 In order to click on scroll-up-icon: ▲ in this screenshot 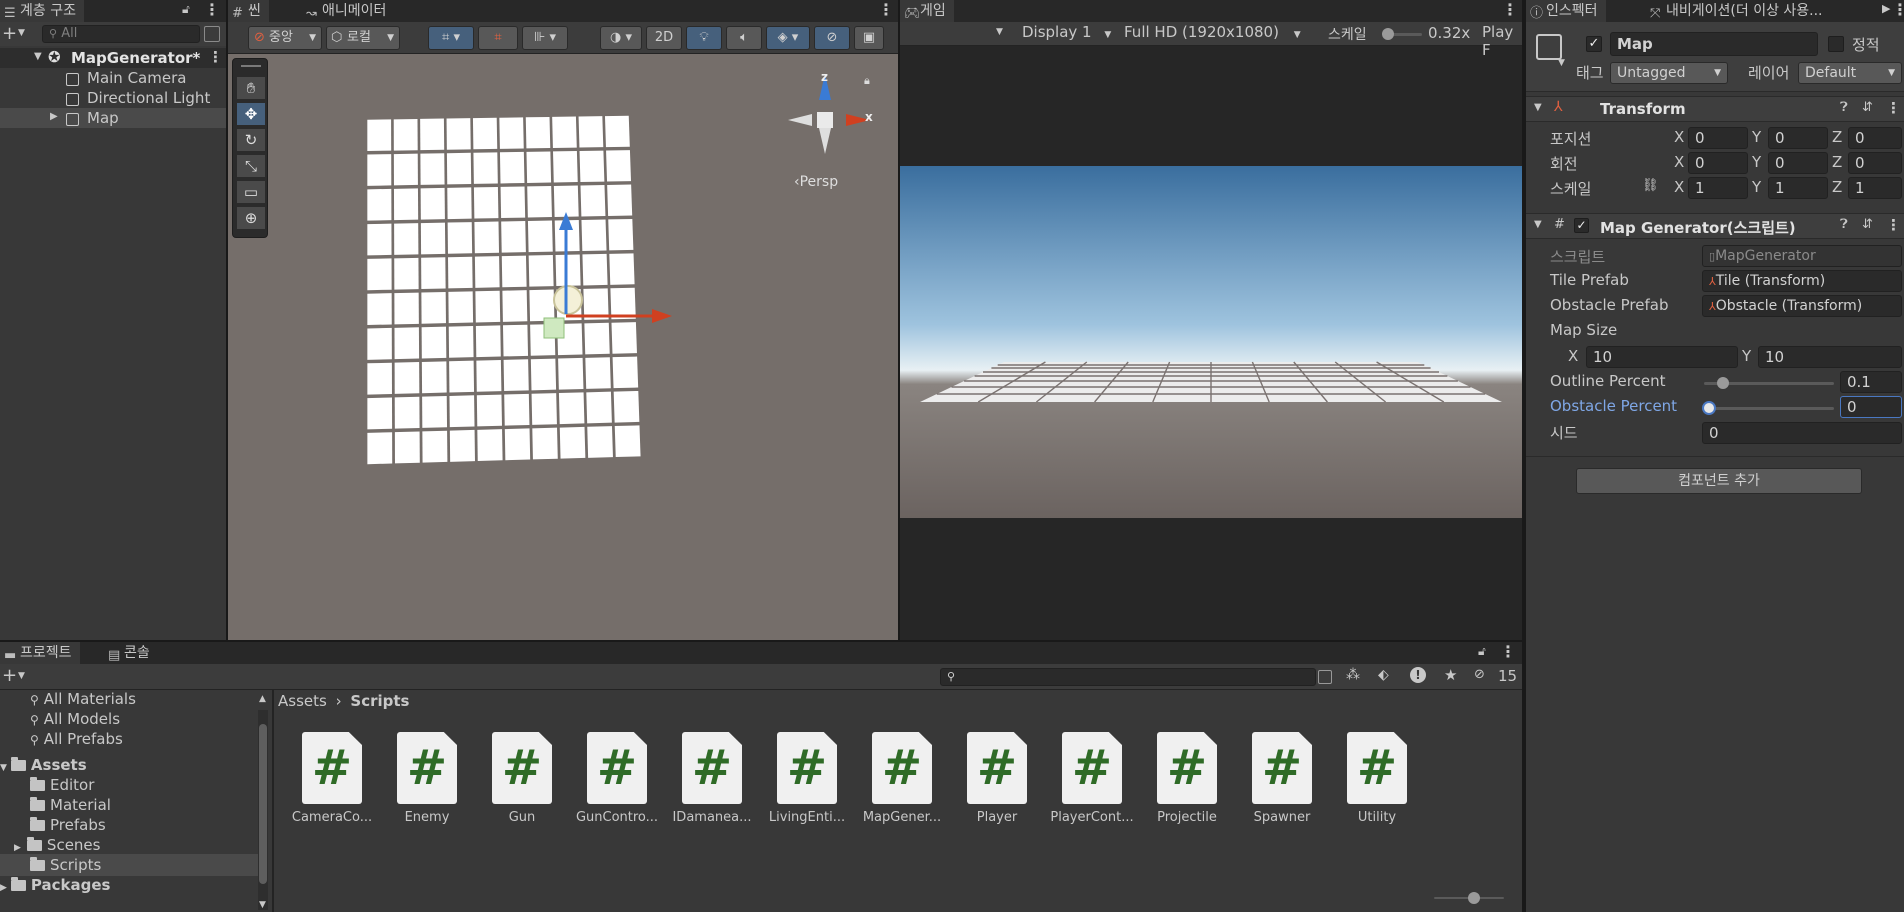, I will do `click(262, 699)`.